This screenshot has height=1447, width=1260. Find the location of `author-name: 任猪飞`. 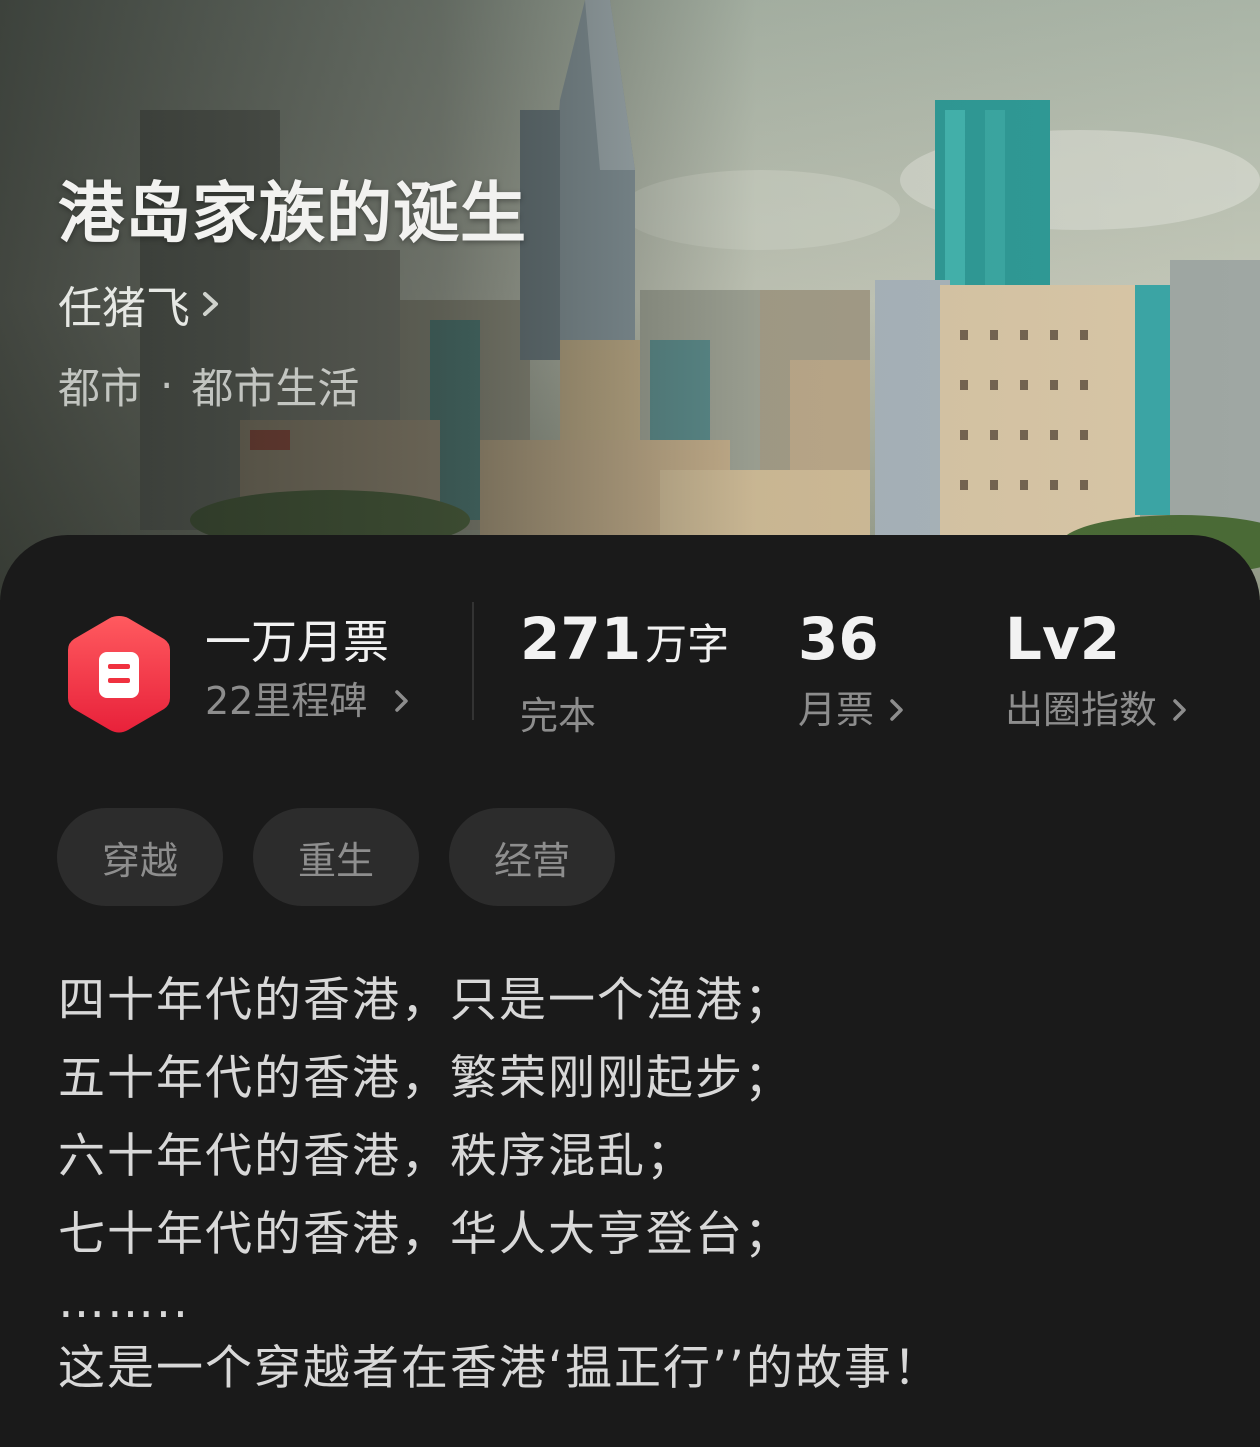

author-name: 任猪飞 is located at coordinates (124, 308).